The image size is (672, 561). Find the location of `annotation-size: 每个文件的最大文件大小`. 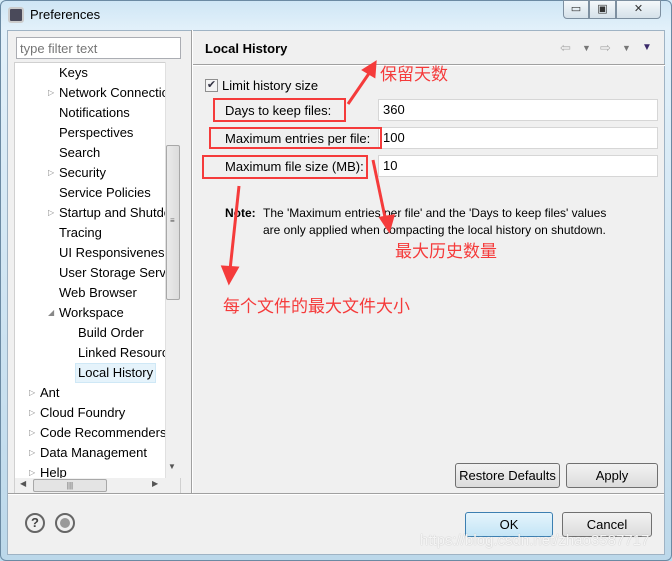

annotation-size: 每个文件的最大文件大小 is located at coordinates (316, 306).